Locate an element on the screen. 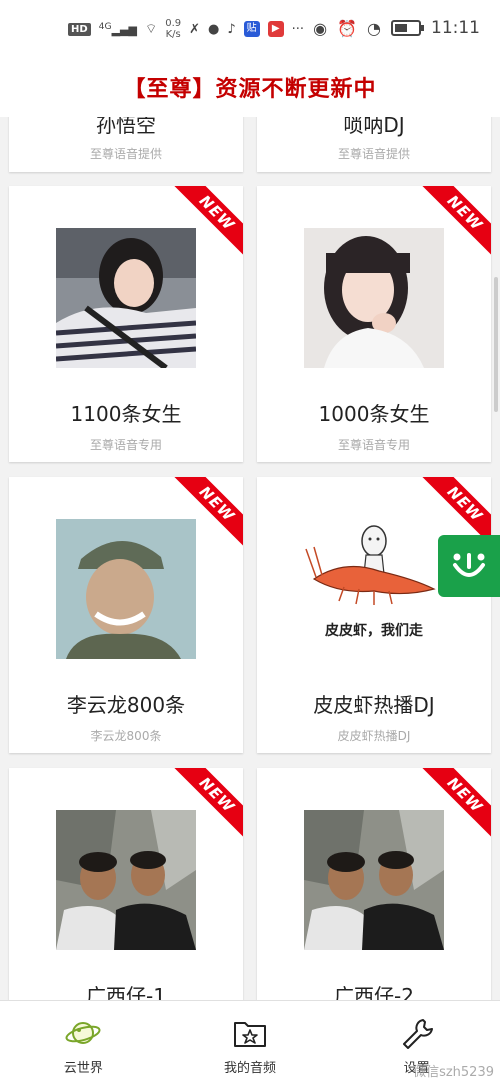  hd-indicator: HD is located at coordinates (79, 29).